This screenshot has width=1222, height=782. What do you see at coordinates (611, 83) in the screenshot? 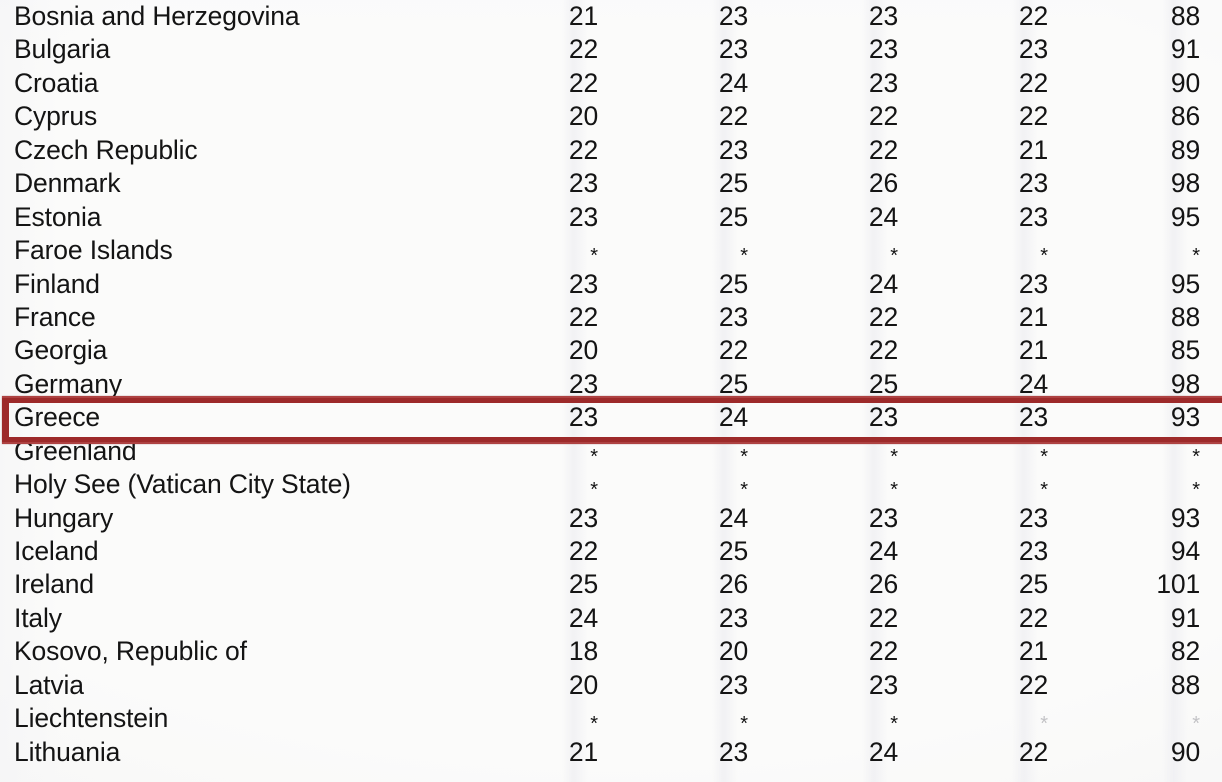
I see `table-row: Croatia 22 24 23 22 90` at bounding box center [611, 83].